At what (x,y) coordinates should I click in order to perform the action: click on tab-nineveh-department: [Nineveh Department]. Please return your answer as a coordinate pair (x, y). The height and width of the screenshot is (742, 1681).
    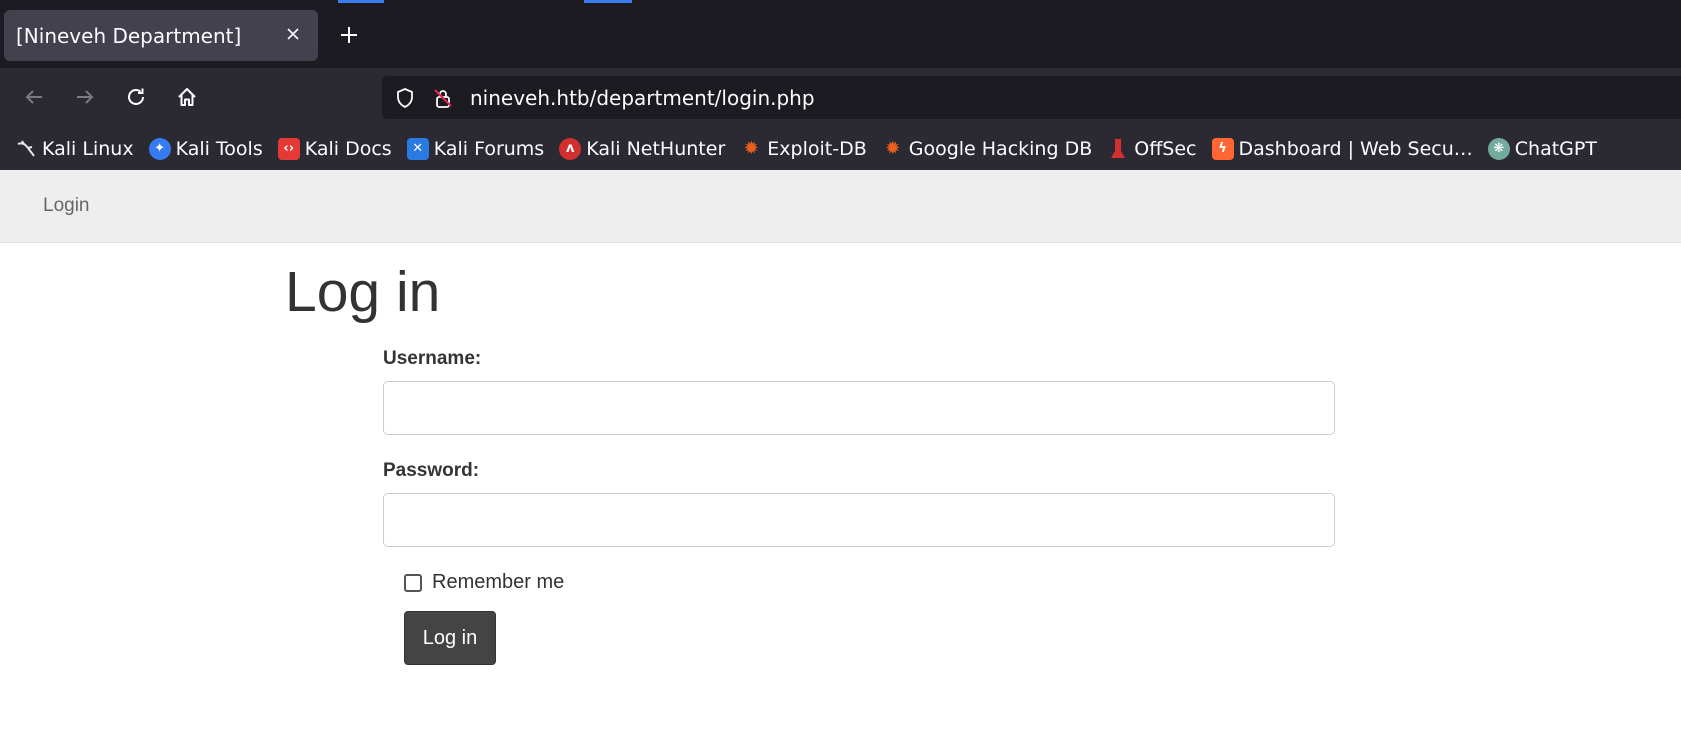
    Looking at the image, I should click on (161, 35).